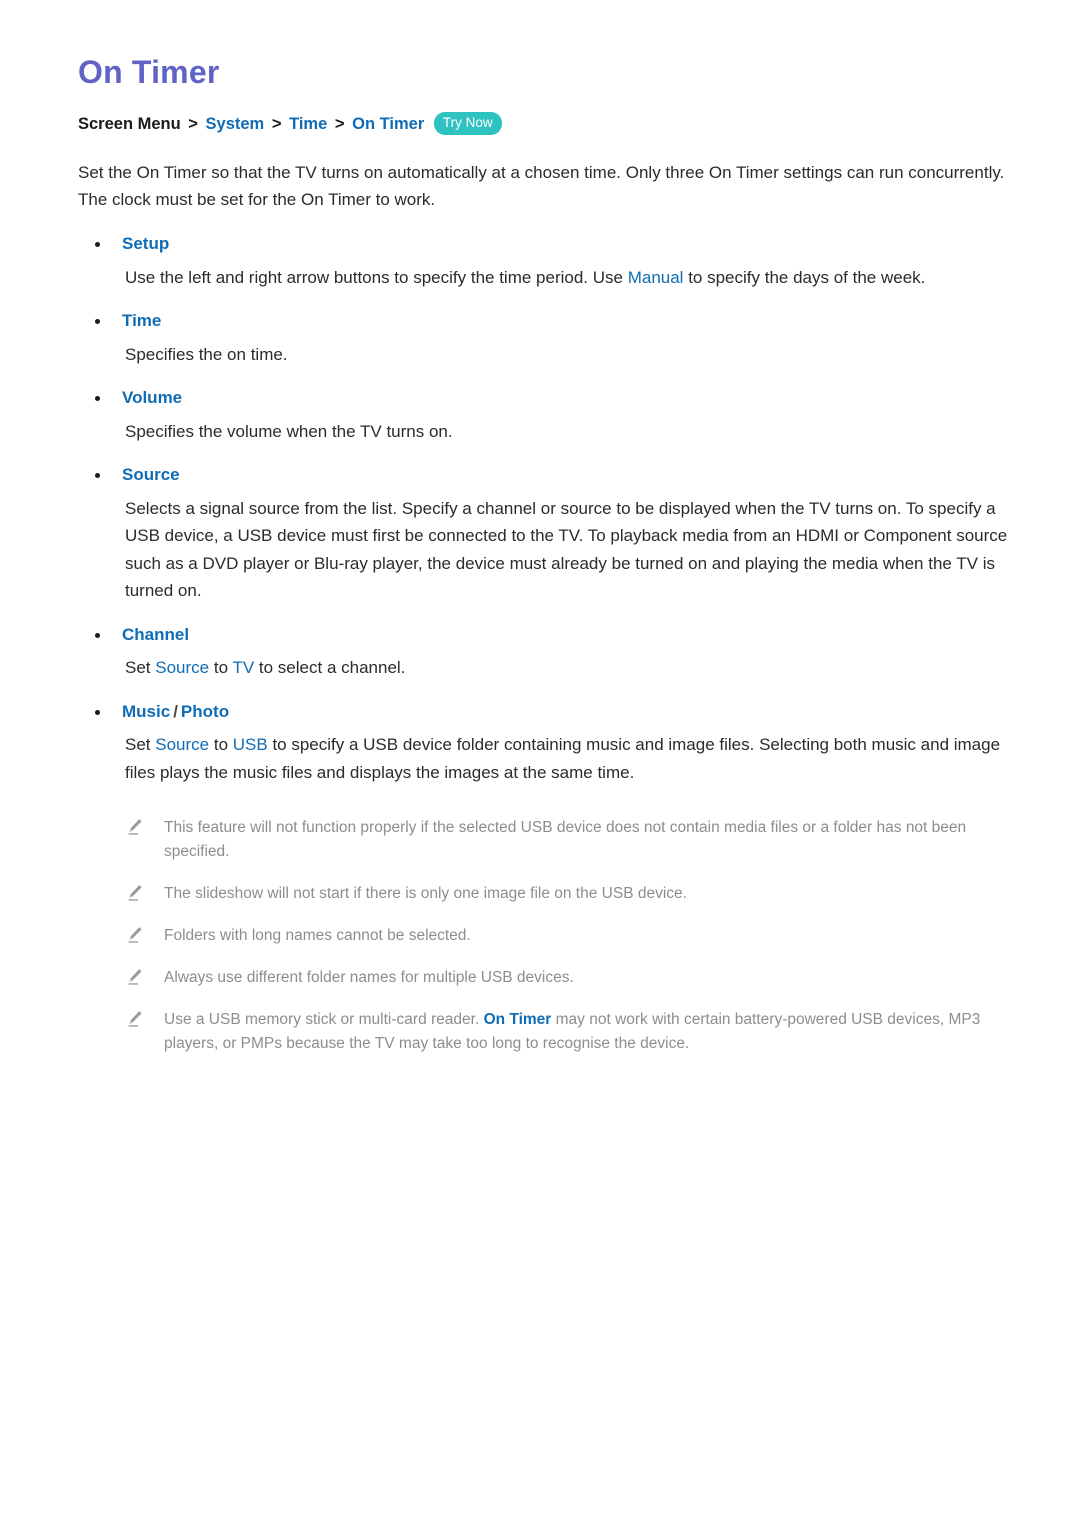 The width and height of the screenshot is (1080, 1527). What do you see at coordinates (129, 124) in the screenshot?
I see `breadcrumb-root: Screen Menu` at bounding box center [129, 124].